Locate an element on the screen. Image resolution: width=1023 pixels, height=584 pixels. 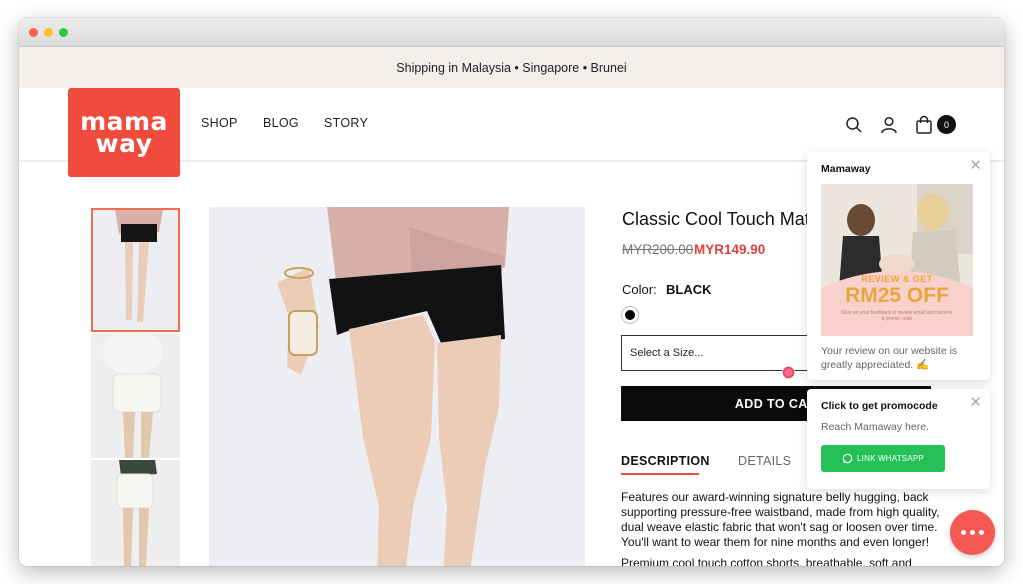
title-bar is located at coordinates (511, 32).